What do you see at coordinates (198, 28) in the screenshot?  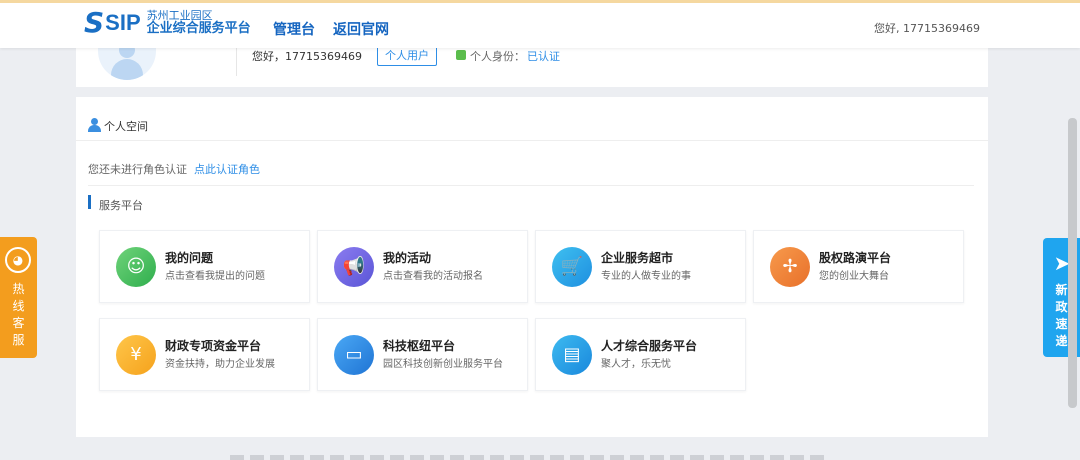 I see `logo-line2: 企业综合服务平台` at bounding box center [198, 28].